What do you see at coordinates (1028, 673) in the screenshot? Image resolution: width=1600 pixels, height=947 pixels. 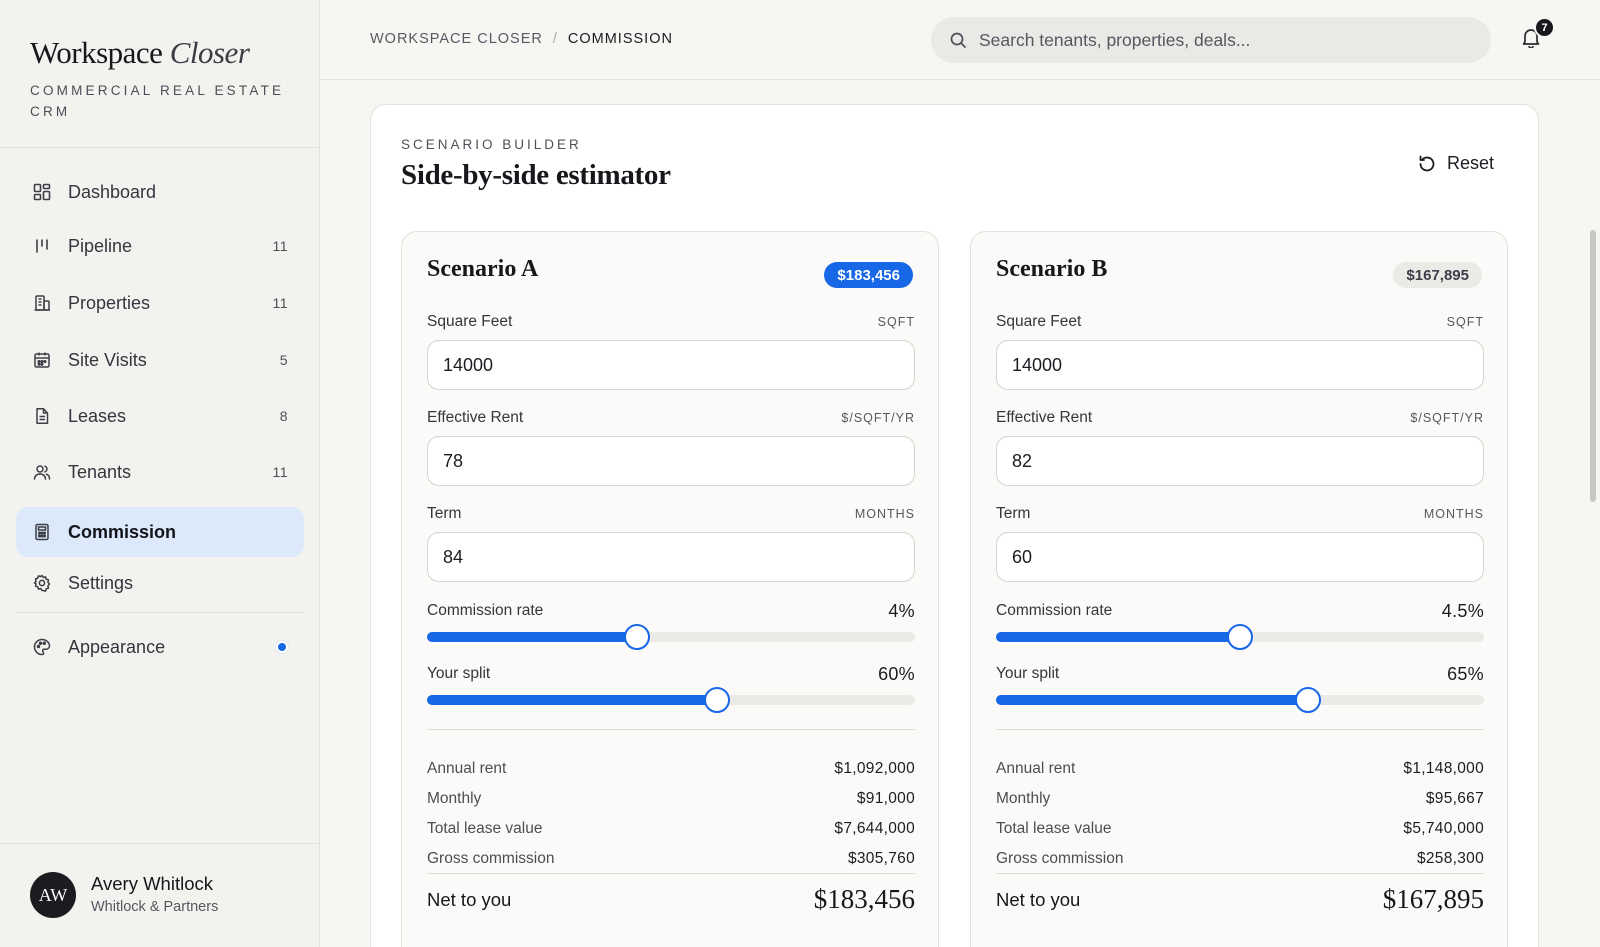 I see `slider-label: Your split` at bounding box center [1028, 673].